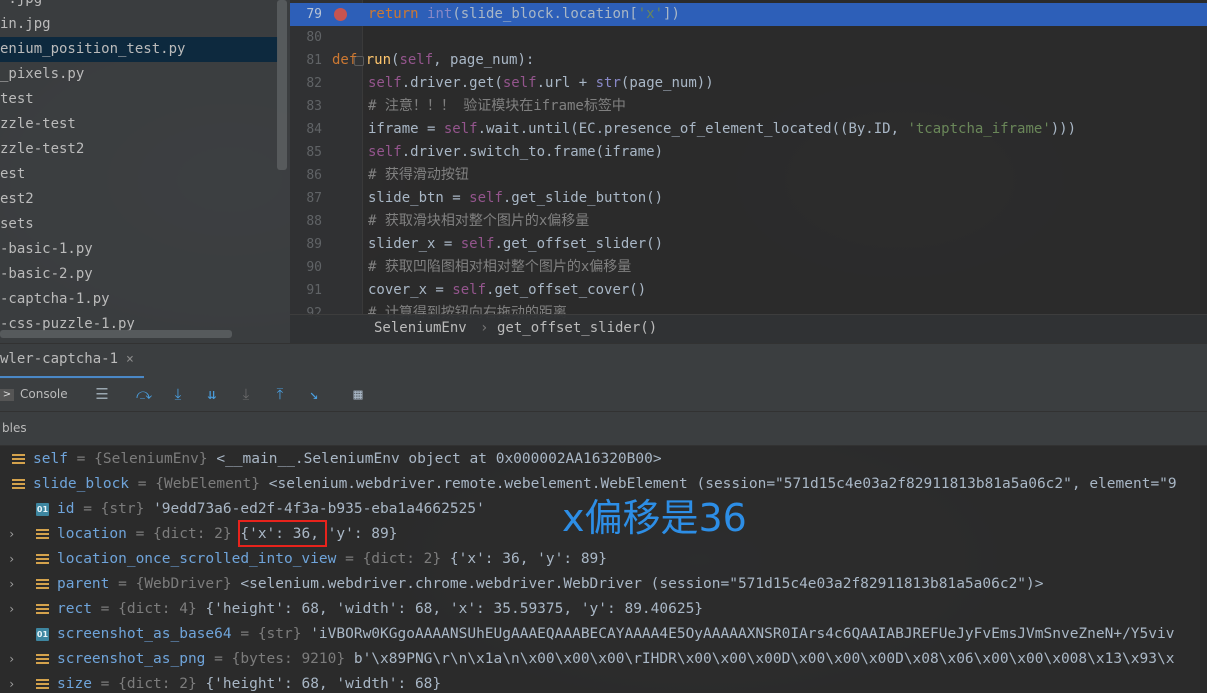 This screenshot has height=693, width=1207. What do you see at coordinates (577, 328) in the screenshot?
I see `breadcrumb-method: get_offset_slider()` at bounding box center [577, 328].